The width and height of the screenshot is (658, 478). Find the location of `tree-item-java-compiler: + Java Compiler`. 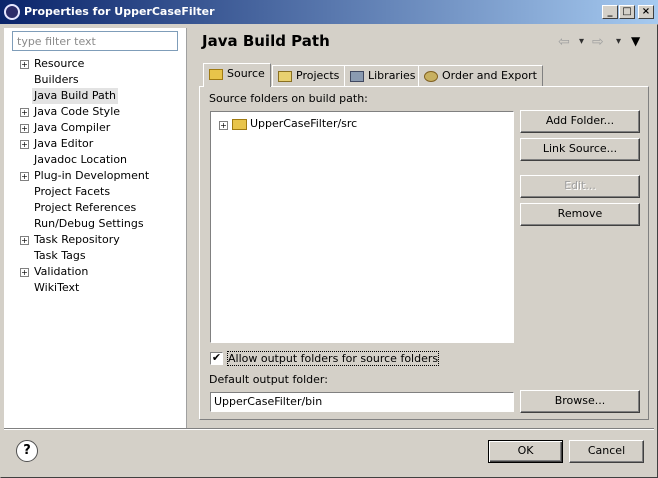

tree-item-java-compiler: + Java Compiler is located at coordinates (65, 128).